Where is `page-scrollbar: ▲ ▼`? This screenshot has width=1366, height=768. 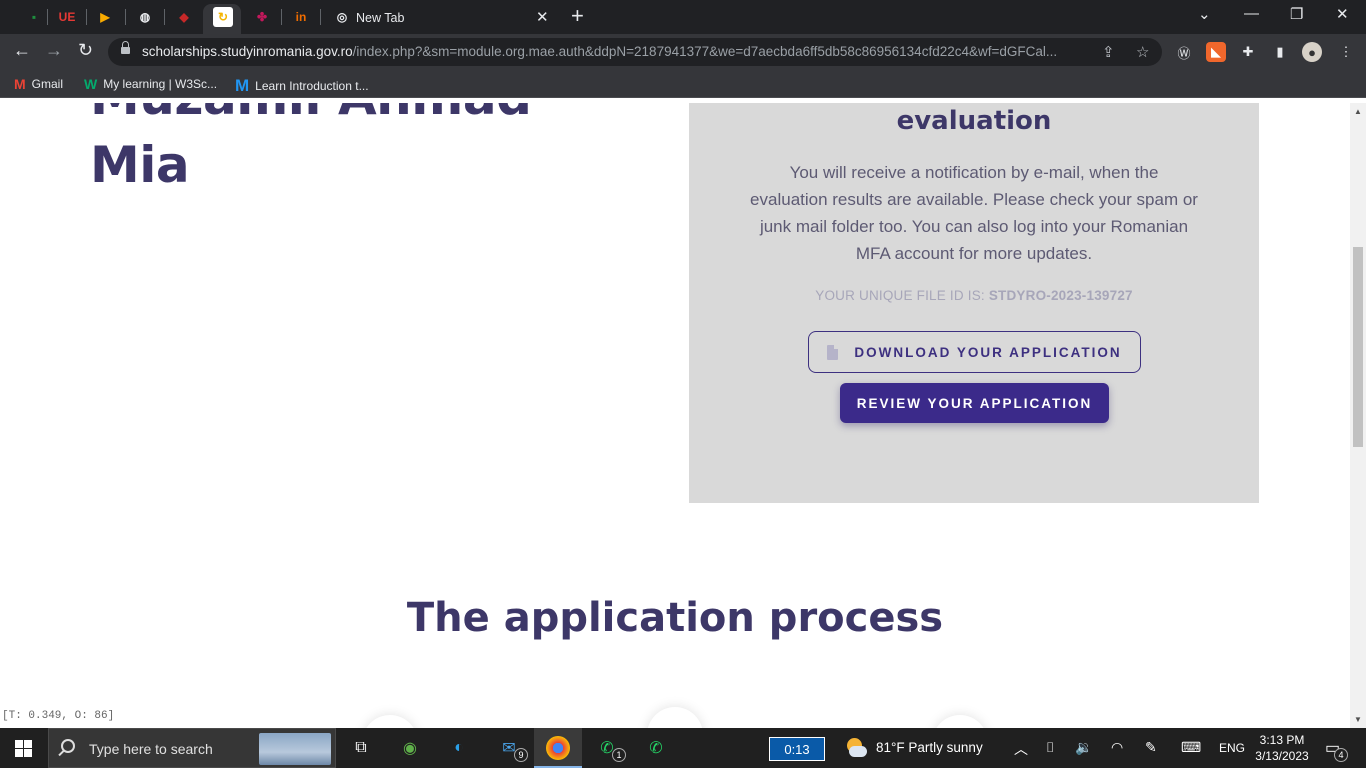
page-scrollbar: ▲ ▼ is located at coordinates (1358, 415).